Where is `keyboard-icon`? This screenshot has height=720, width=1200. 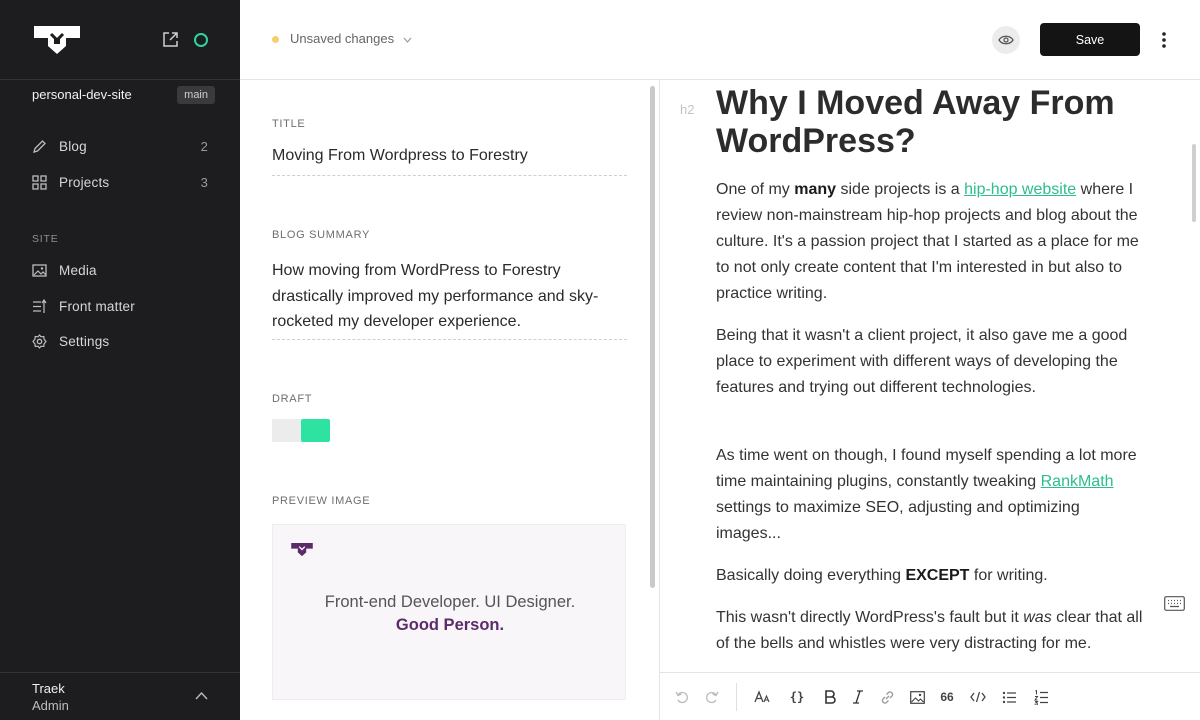 keyboard-icon is located at coordinates (1174, 603).